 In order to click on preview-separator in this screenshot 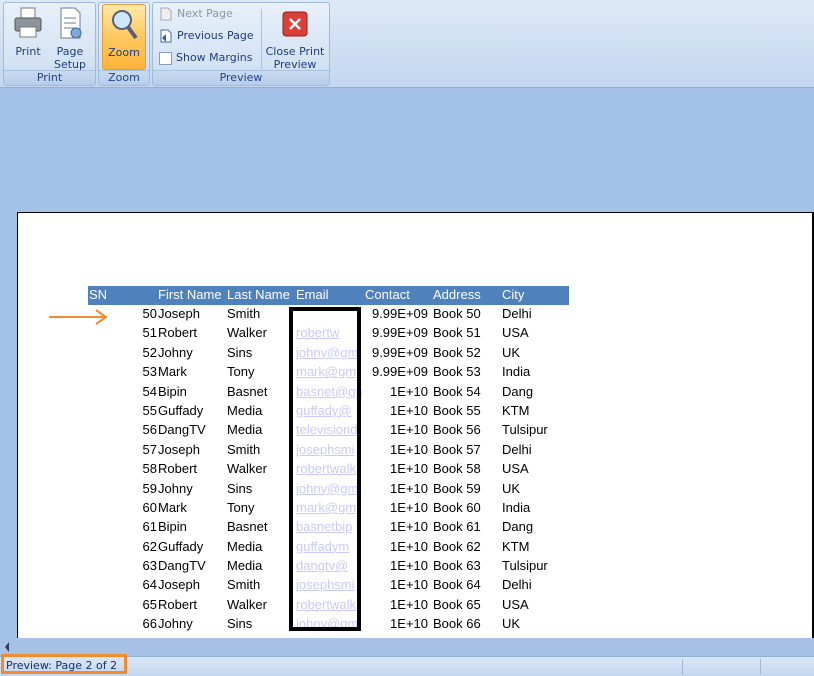, I will do `click(261, 39)`.